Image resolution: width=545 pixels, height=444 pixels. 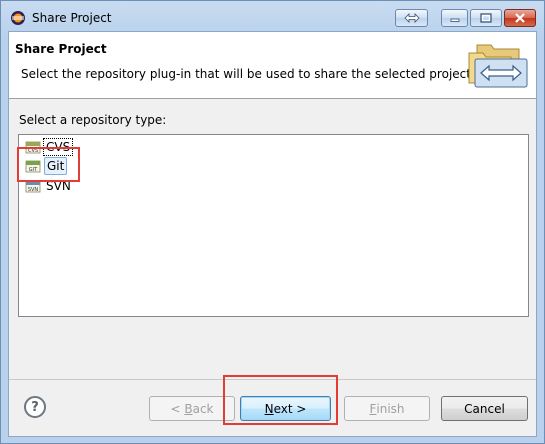 What do you see at coordinates (33, 170) in the screenshot?
I see `svg-text: GIT` at bounding box center [33, 170].